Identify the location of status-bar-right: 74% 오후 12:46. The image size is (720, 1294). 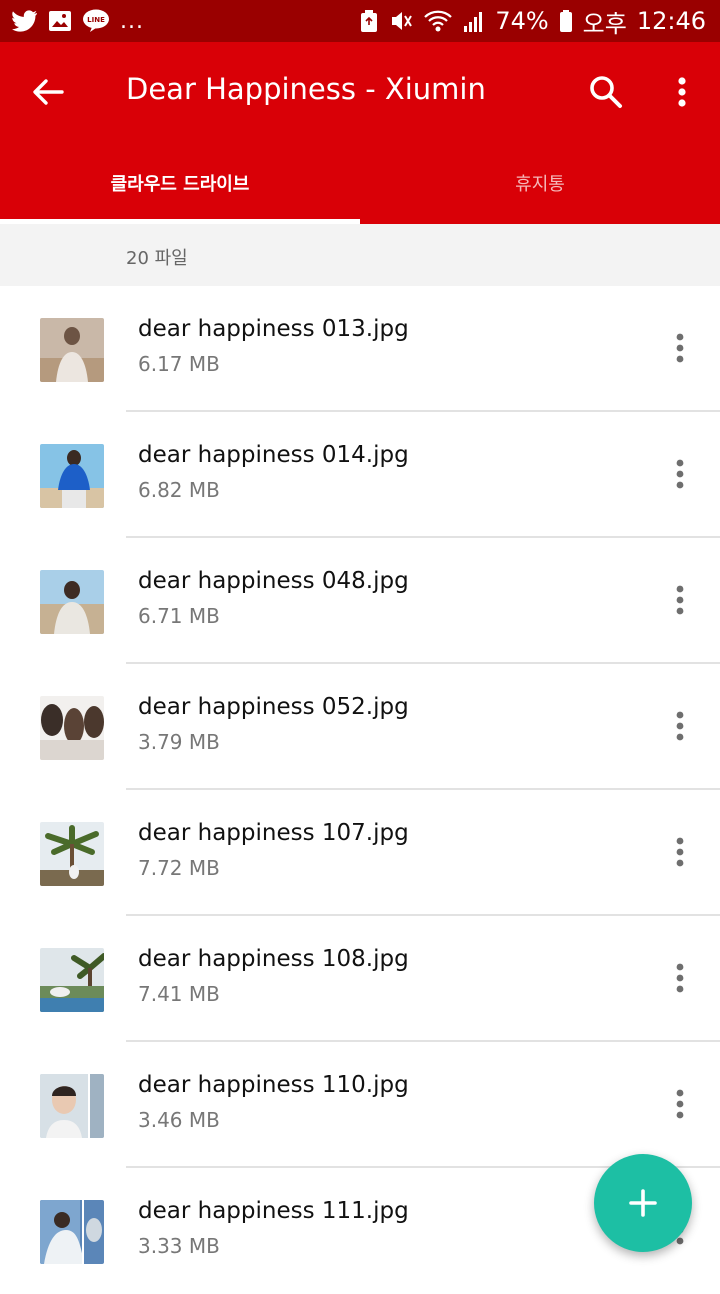
(532, 21).